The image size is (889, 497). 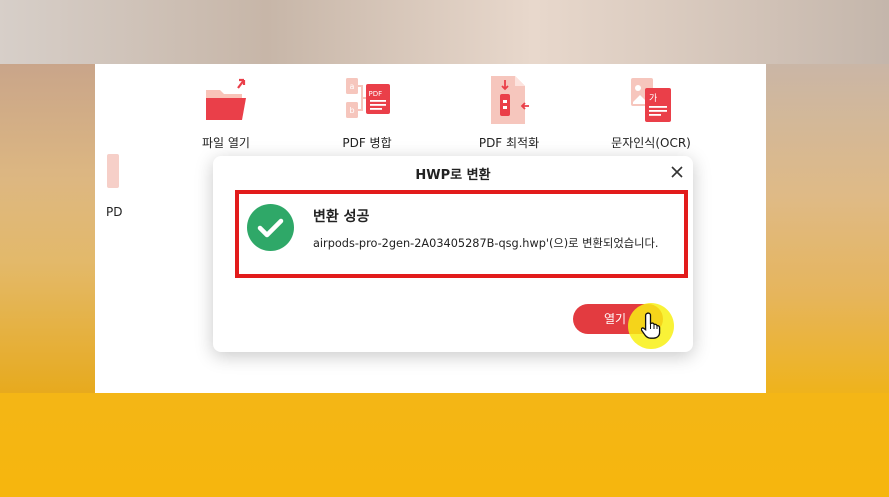 What do you see at coordinates (226, 143) in the screenshot?
I see `tool-open-file-label: 파일 열기` at bounding box center [226, 143].